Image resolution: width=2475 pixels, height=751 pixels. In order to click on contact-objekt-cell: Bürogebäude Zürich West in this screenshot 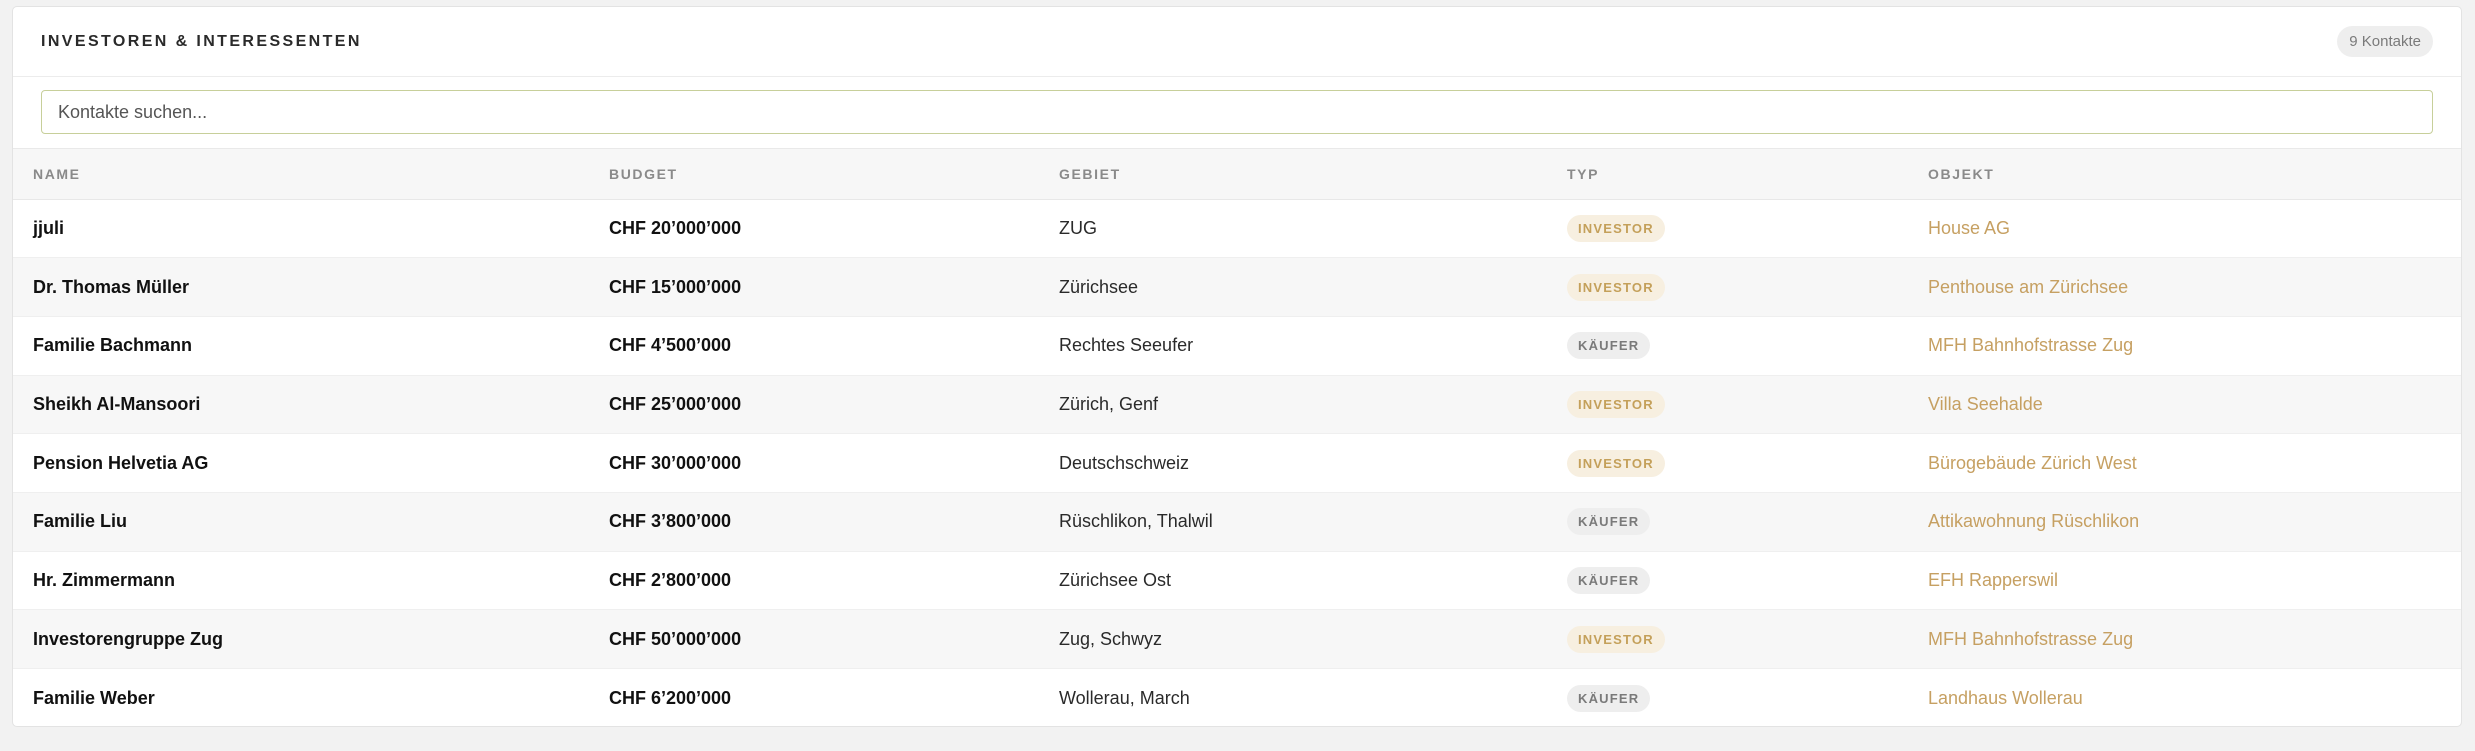, I will do `click(2194, 463)`.